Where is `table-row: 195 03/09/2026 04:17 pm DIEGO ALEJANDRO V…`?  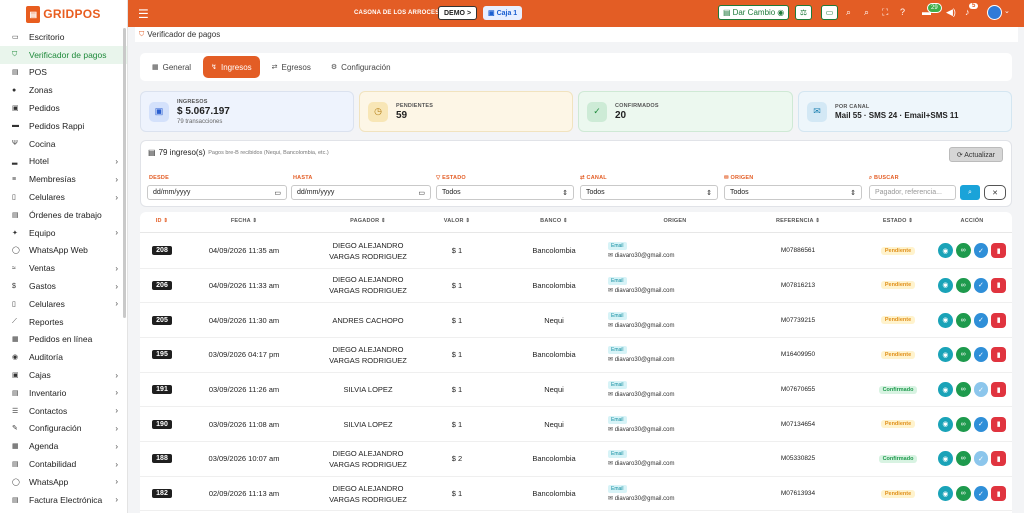
table-row: 195 03/09/2026 04:17 pm DIEGO ALEJANDRO V… is located at coordinates (576, 355).